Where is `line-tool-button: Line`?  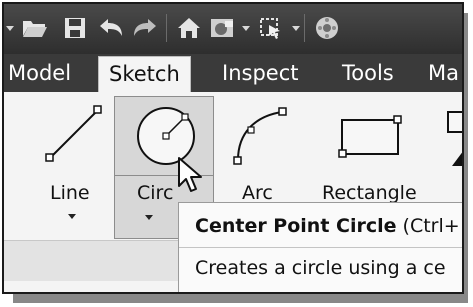
line-tool-button: Line is located at coordinates (69, 164).